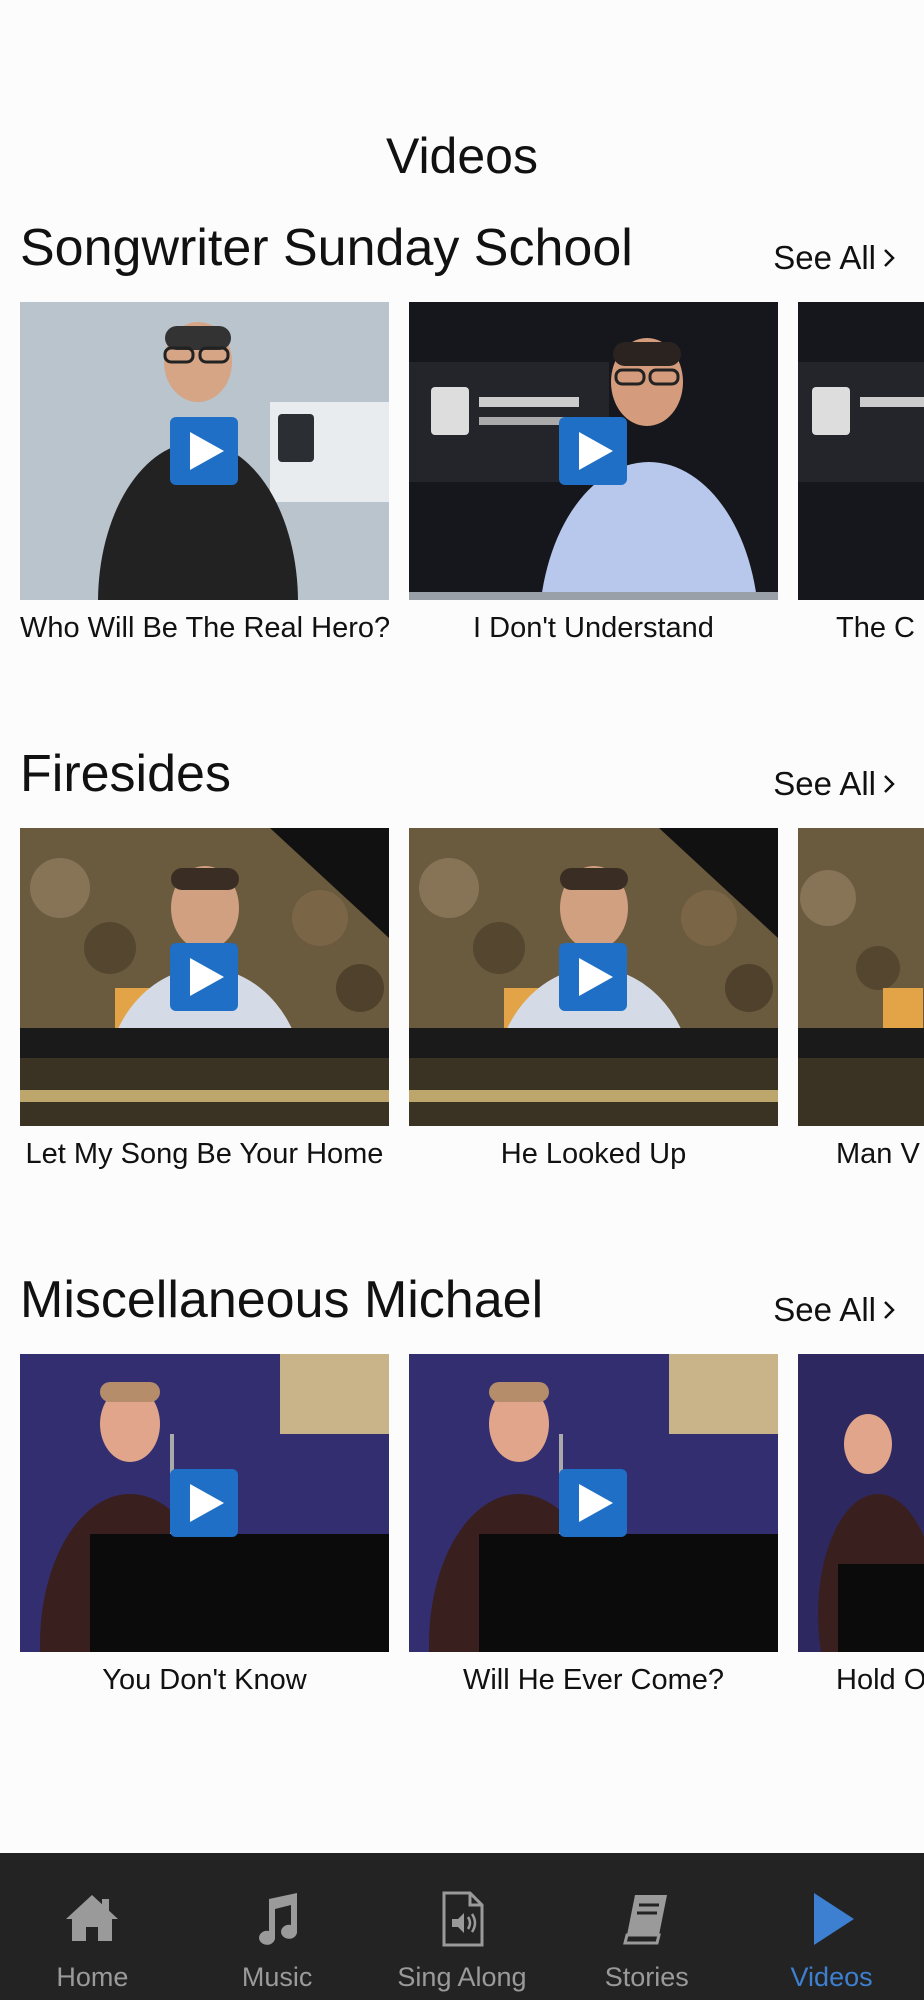 The height and width of the screenshot is (2000, 924). I want to click on tab-music: Music, so click(277, 1926).